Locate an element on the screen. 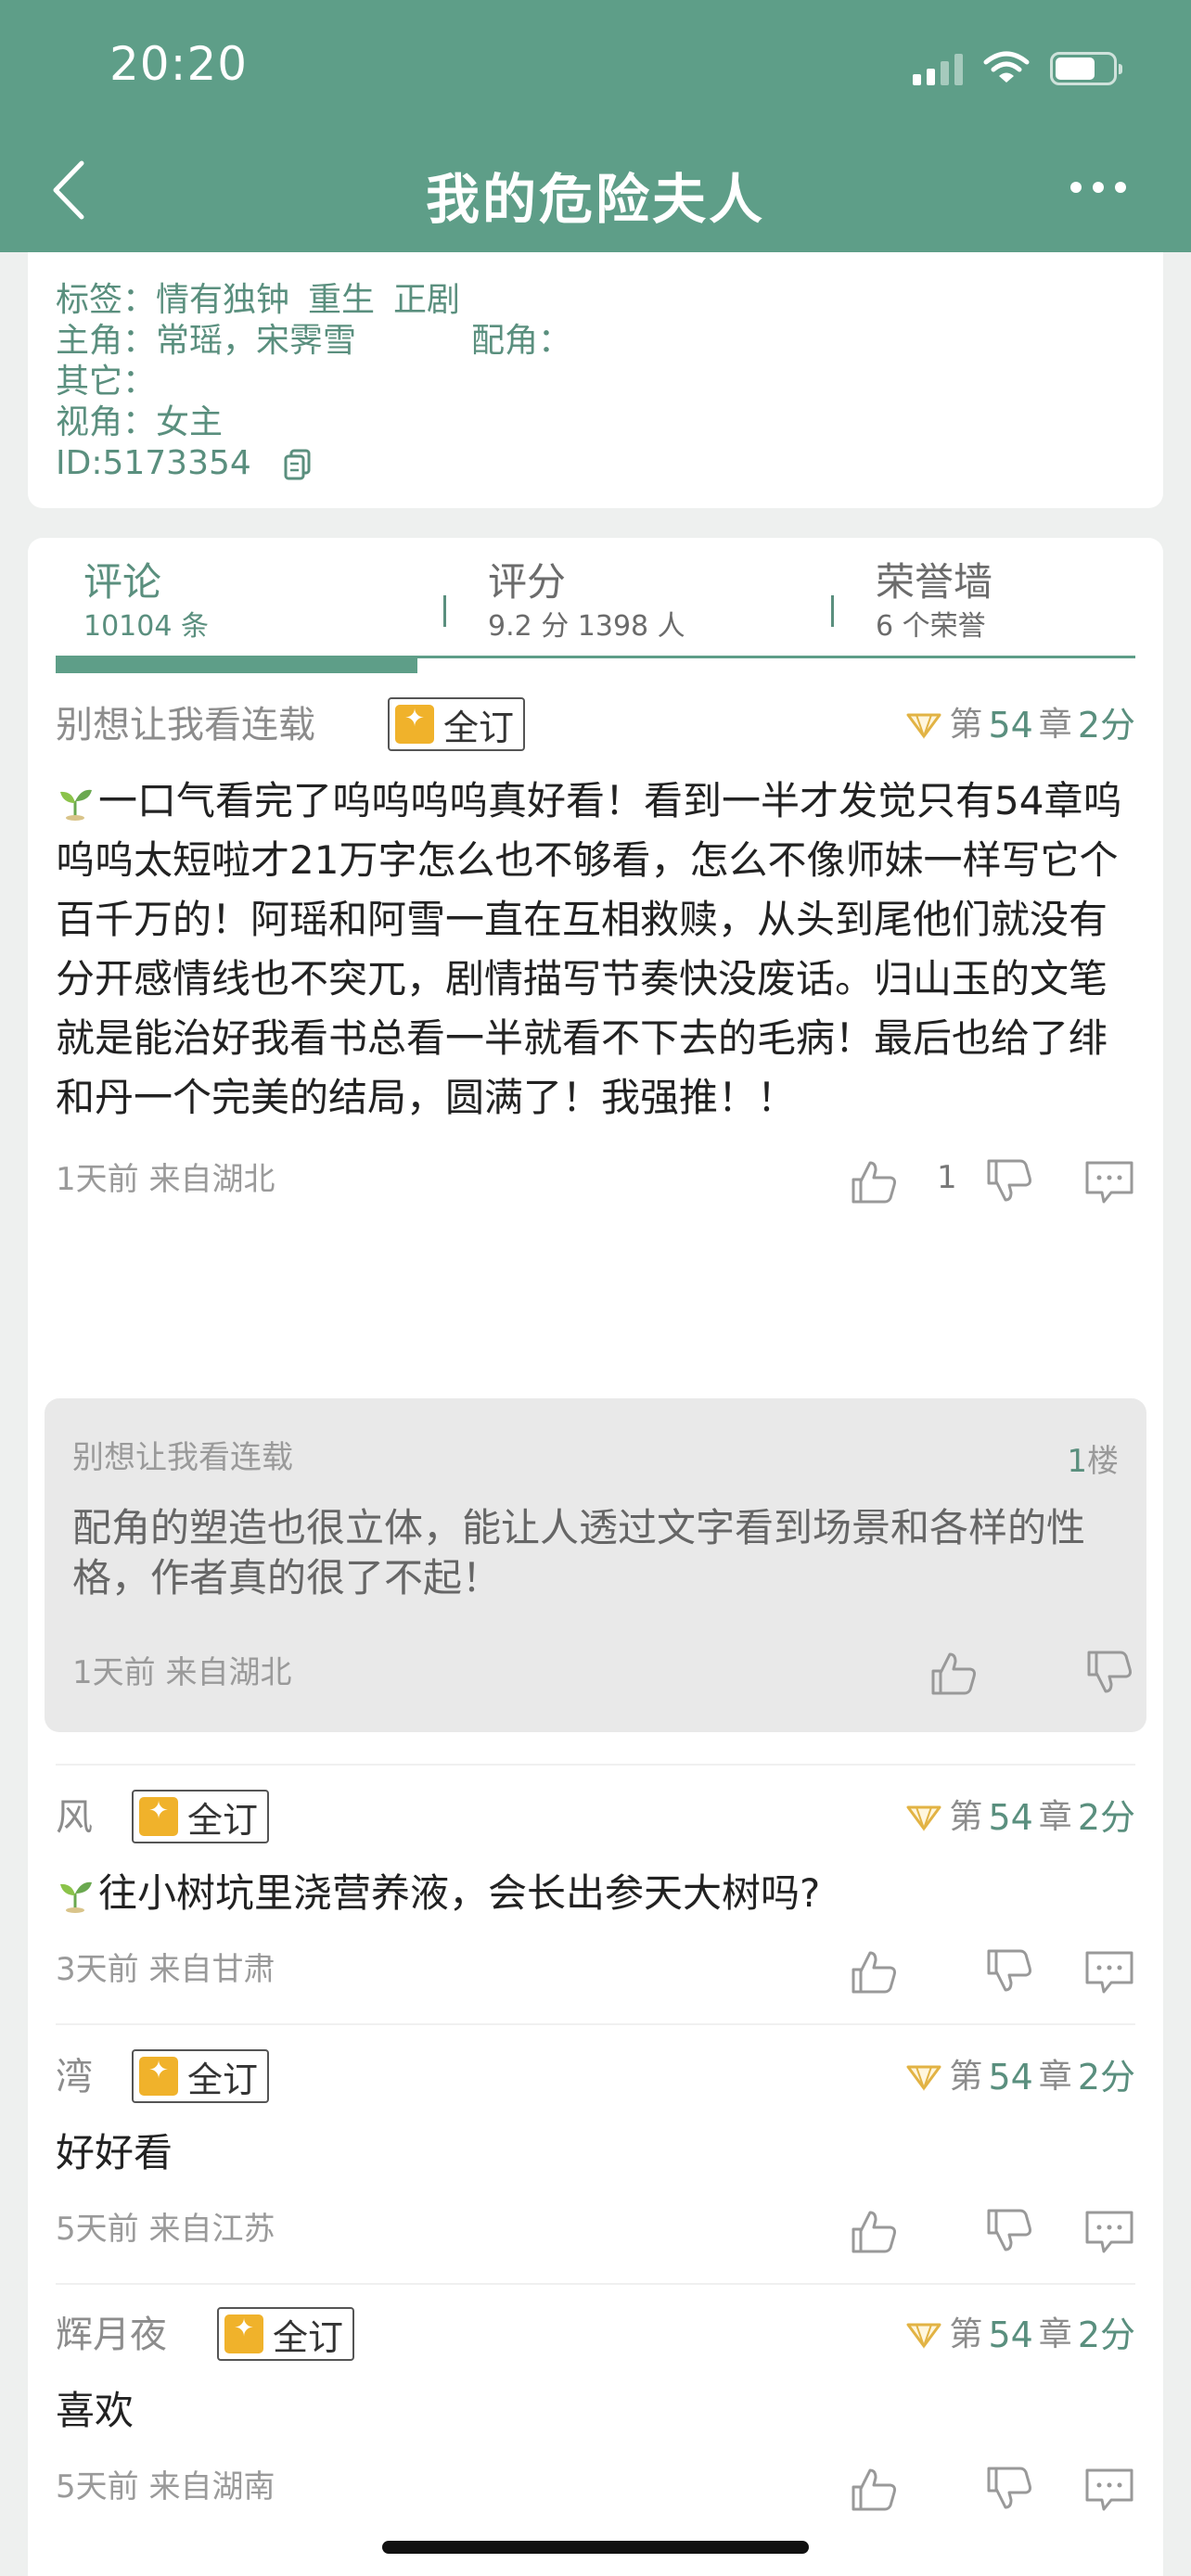 Image resolution: width=1191 pixels, height=2576 pixels. comment-text: 好好看 is located at coordinates (114, 2152).